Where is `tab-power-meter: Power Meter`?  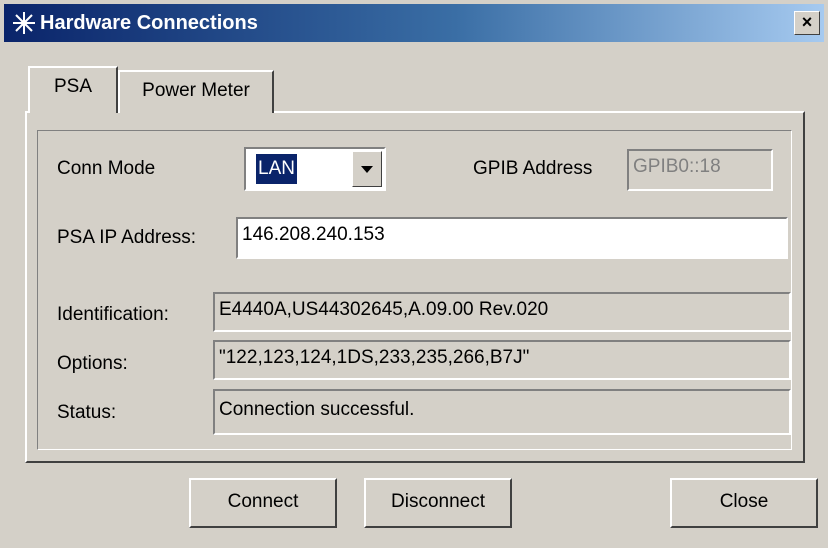 tab-power-meter: Power Meter is located at coordinates (196, 91).